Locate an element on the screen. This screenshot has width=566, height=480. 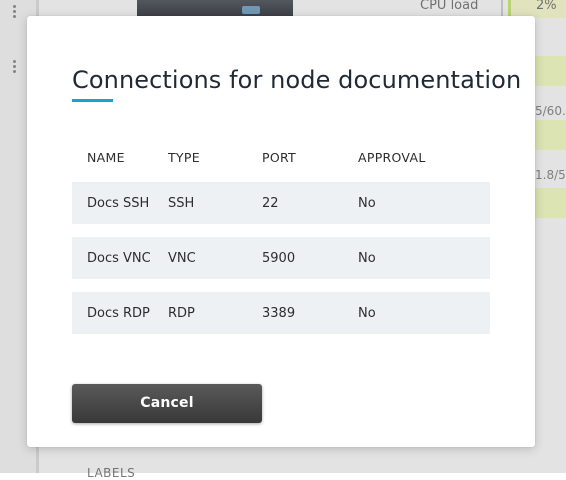
cell-type: RDP is located at coordinates (181, 313).